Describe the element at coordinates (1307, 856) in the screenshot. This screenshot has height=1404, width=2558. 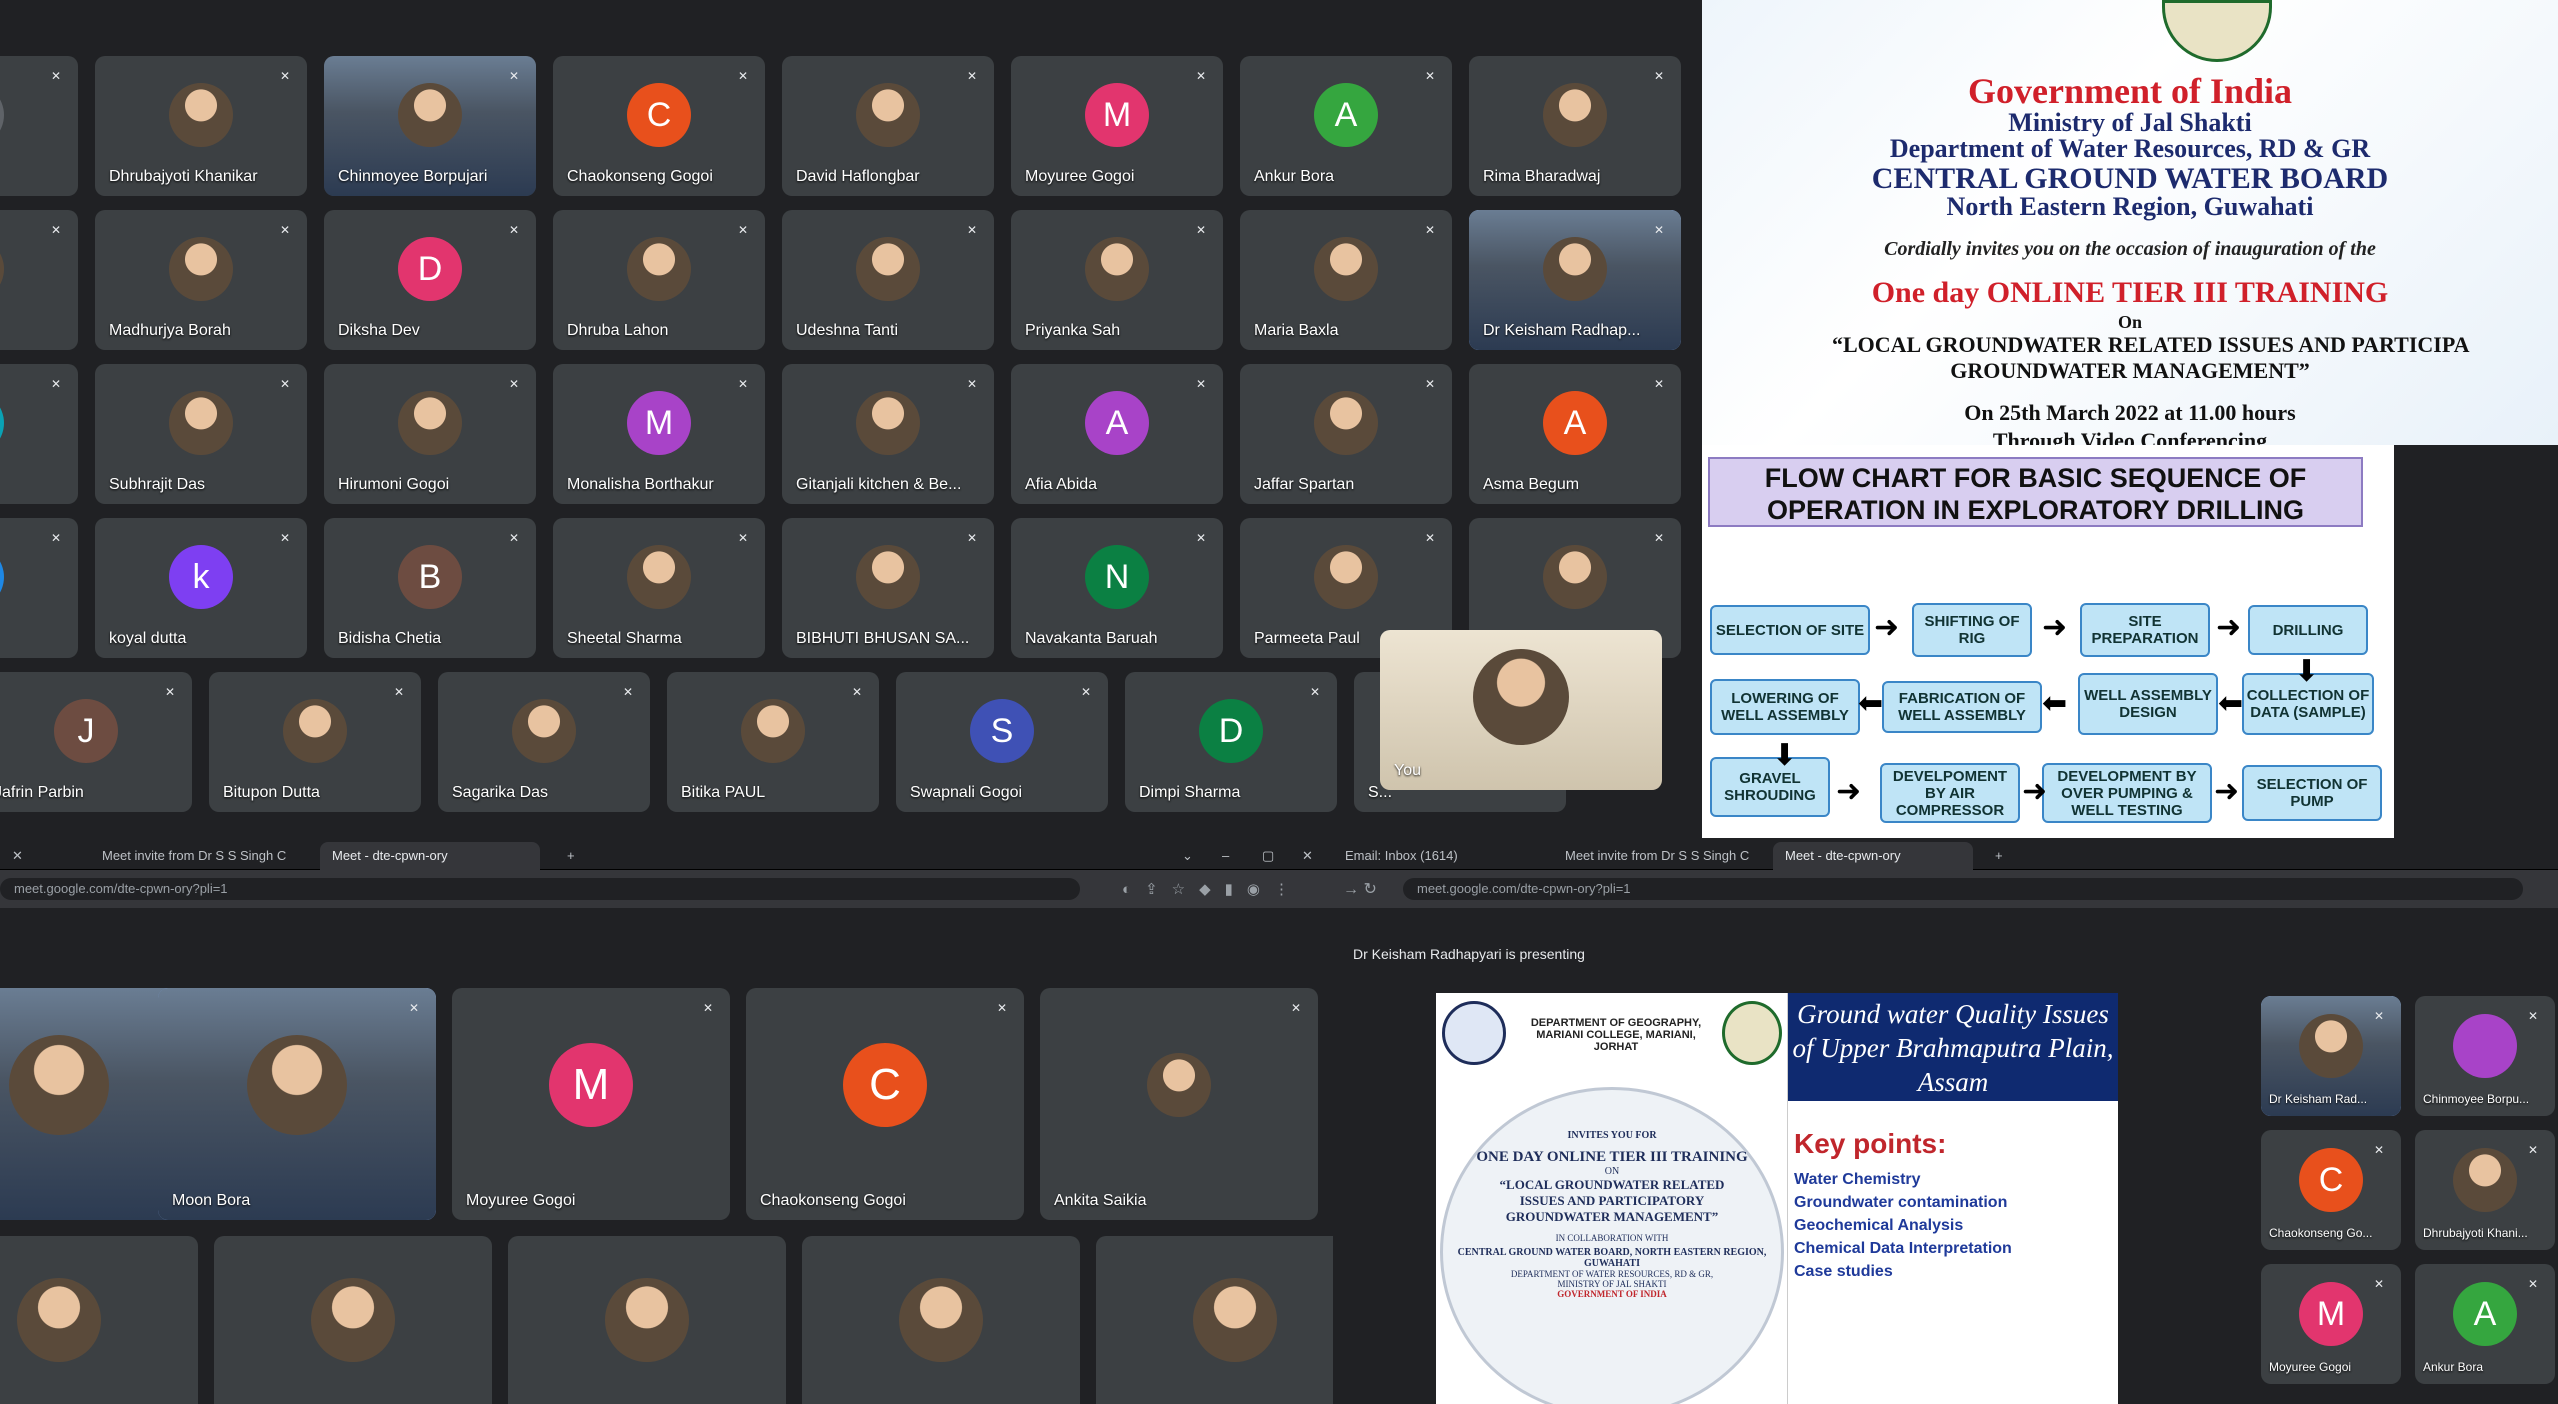
I see `close-icon: ✕` at that location.